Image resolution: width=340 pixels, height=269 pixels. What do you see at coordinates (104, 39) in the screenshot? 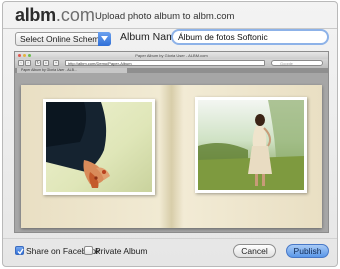
I see `chevron-down-icon` at bounding box center [104, 39].